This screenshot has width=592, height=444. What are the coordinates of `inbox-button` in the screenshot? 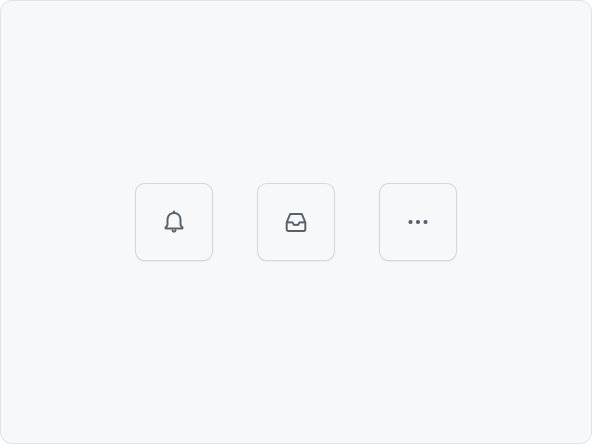 It's located at (296, 222).